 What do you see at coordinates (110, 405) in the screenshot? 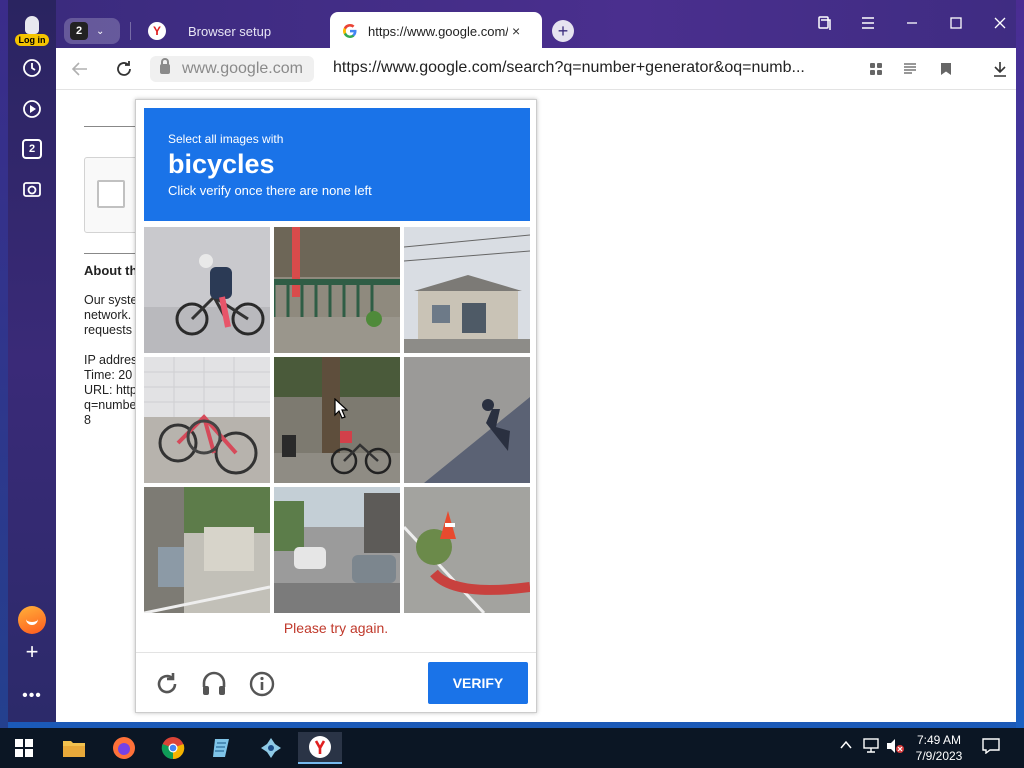
I see `info-line: q=numbe` at bounding box center [110, 405].